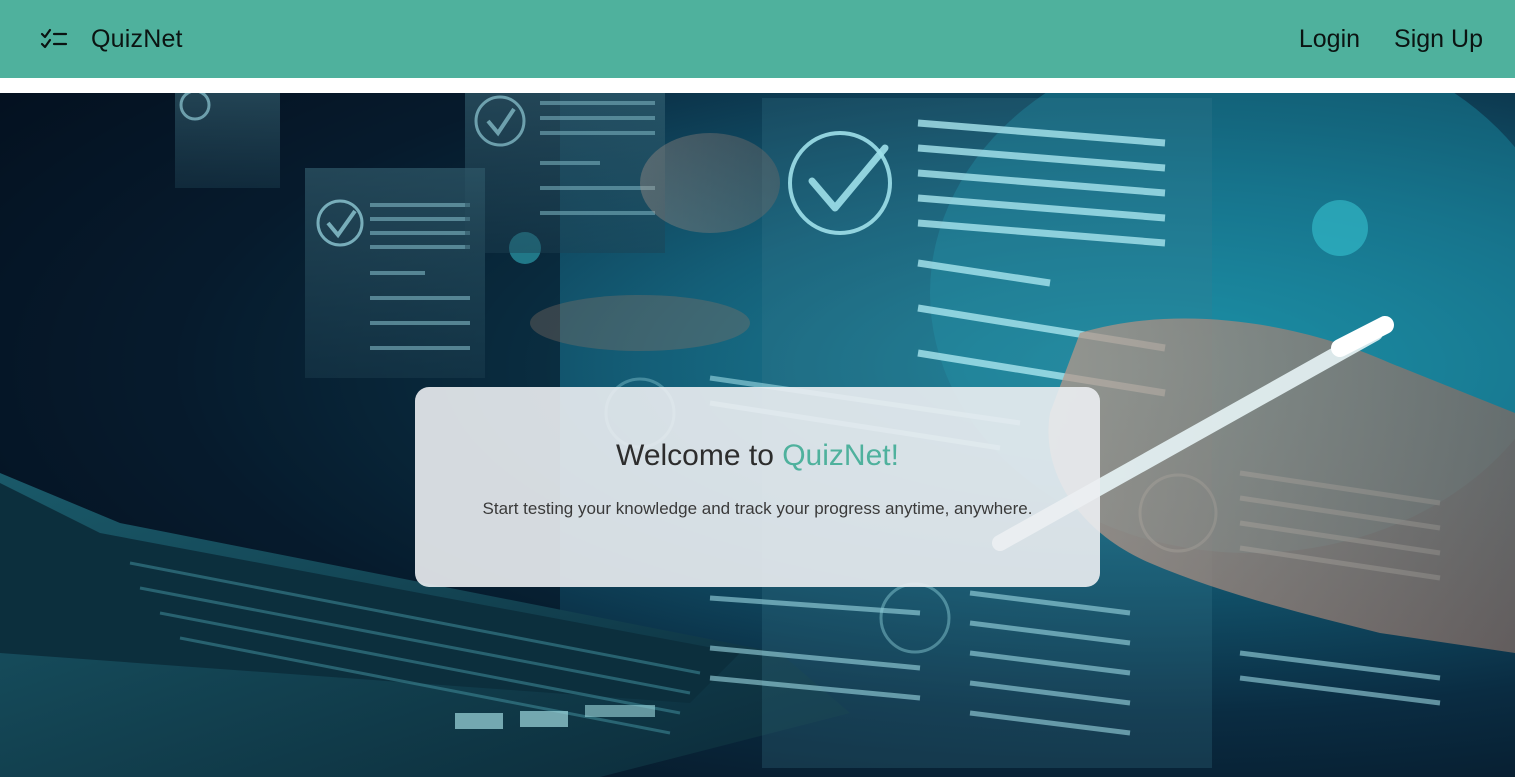 The image size is (1515, 777). What do you see at coordinates (699, 455) in the screenshot?
I see `welcome-title-prefix: Welcome to` at bounding box center [699, 455].